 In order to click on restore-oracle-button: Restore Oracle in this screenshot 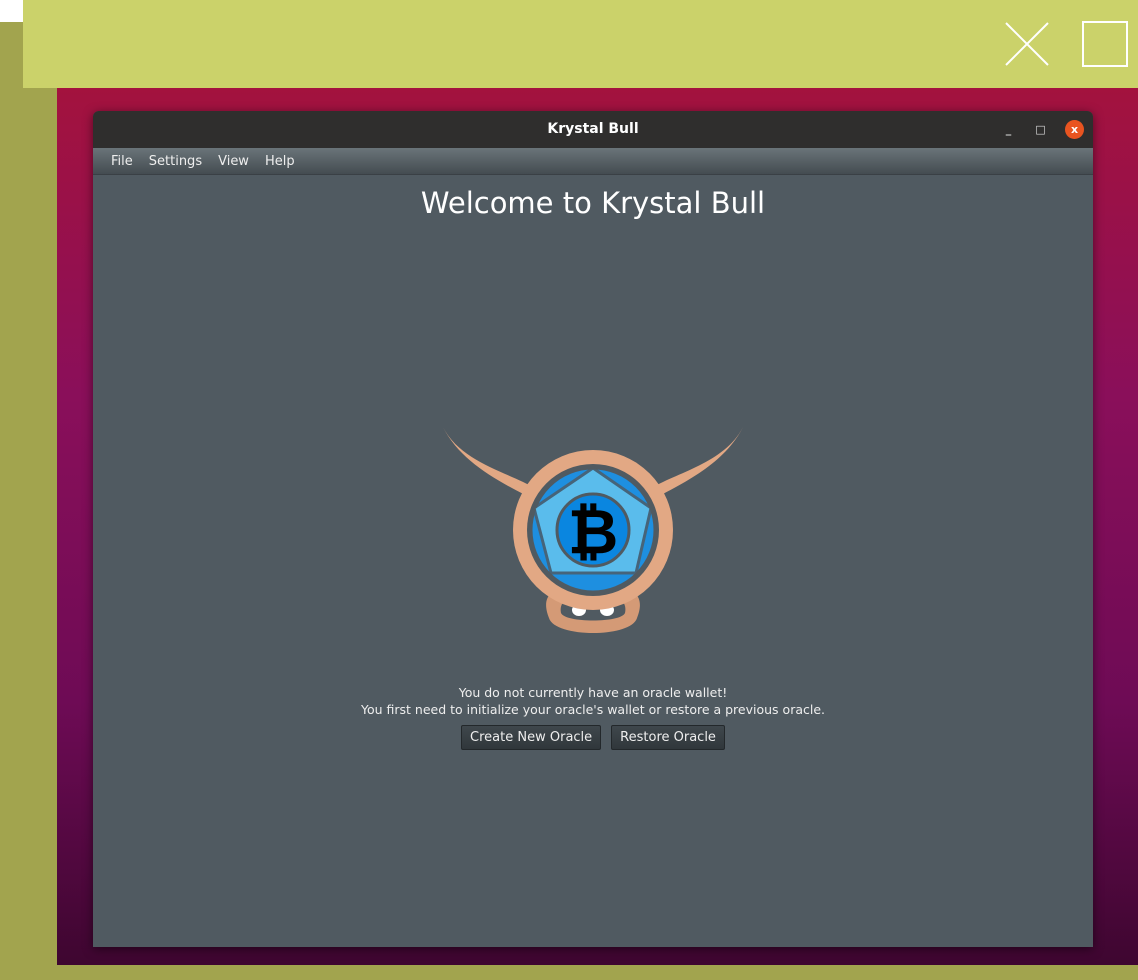, I will do `click(668, 737)`.